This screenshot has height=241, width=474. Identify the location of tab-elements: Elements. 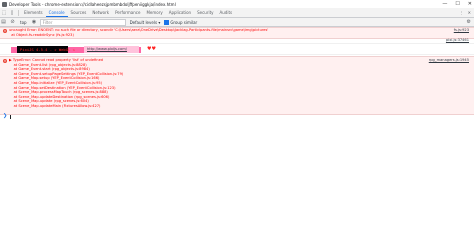
(33, 12).